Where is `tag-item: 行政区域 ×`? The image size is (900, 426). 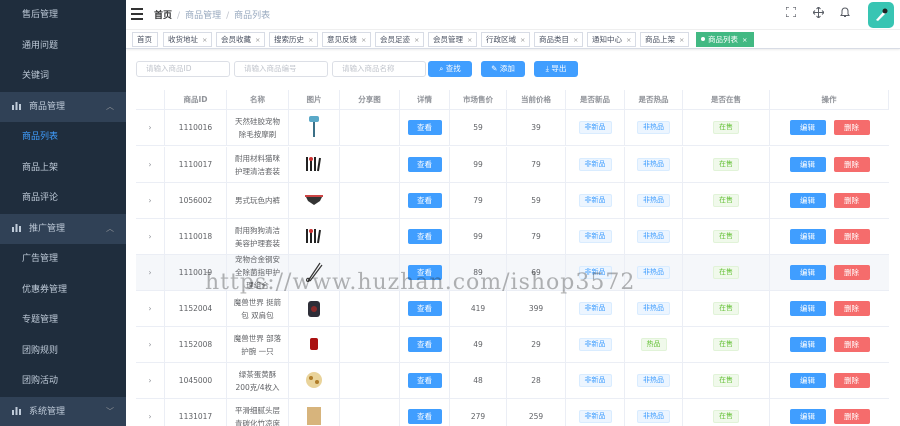
tag-item: 行政区域 × is located at coordinates (506, 39).